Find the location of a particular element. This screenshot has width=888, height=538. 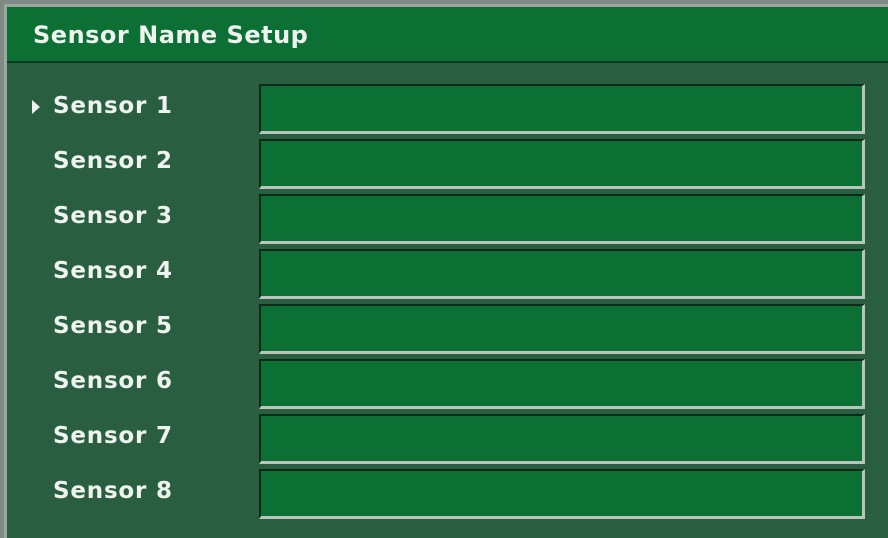

sensor-row-6: Sensor 6 is located at coordinates (447, 384).